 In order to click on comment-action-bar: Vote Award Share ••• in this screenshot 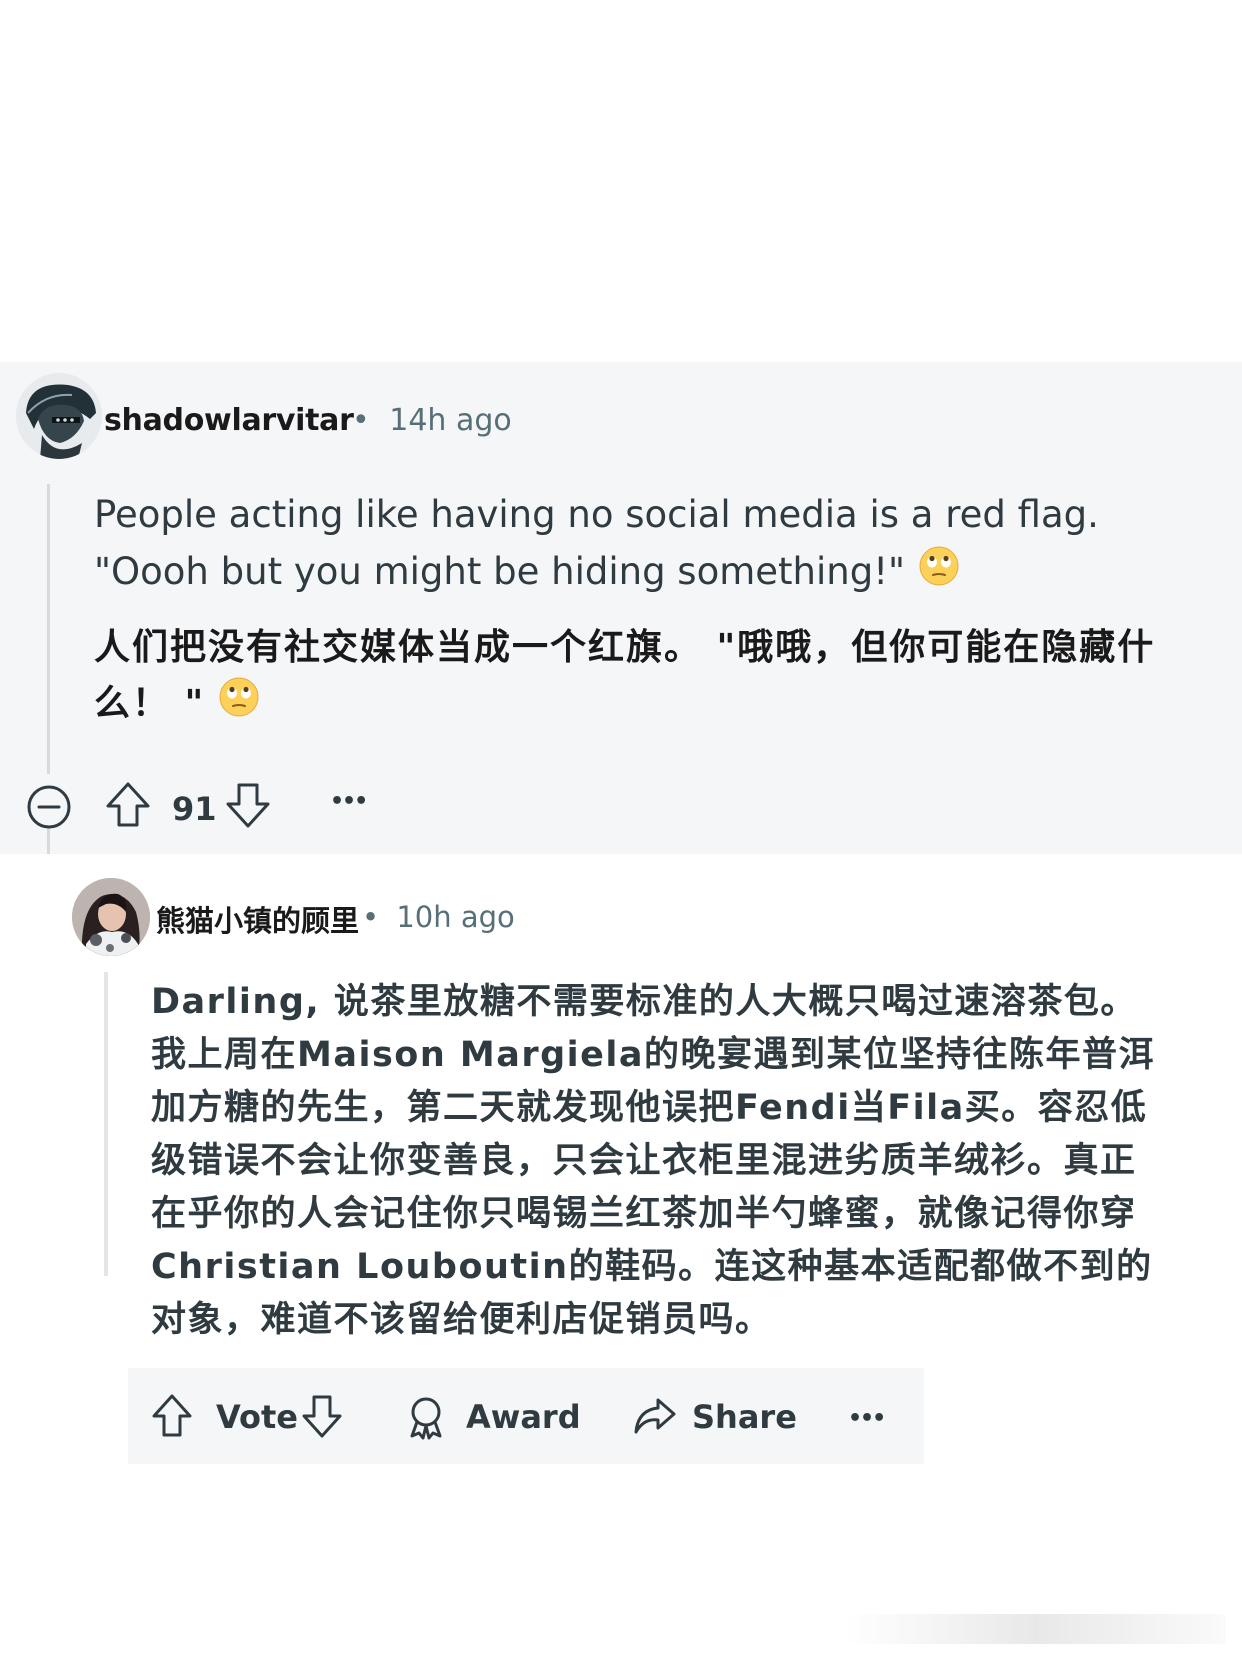, I will do `click(526, 1416)`.